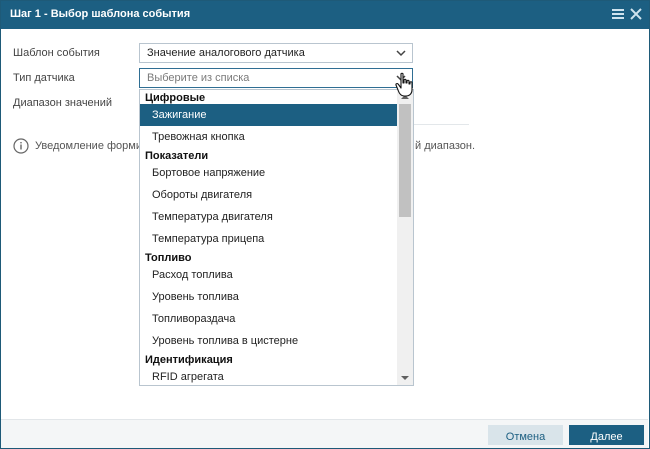 Image resolution: width=650 pixels, height=449 pixels. What do you see at coordinates (636, 14) in the screenshot?
I see `close-icon` at bounding box center [636, 14].